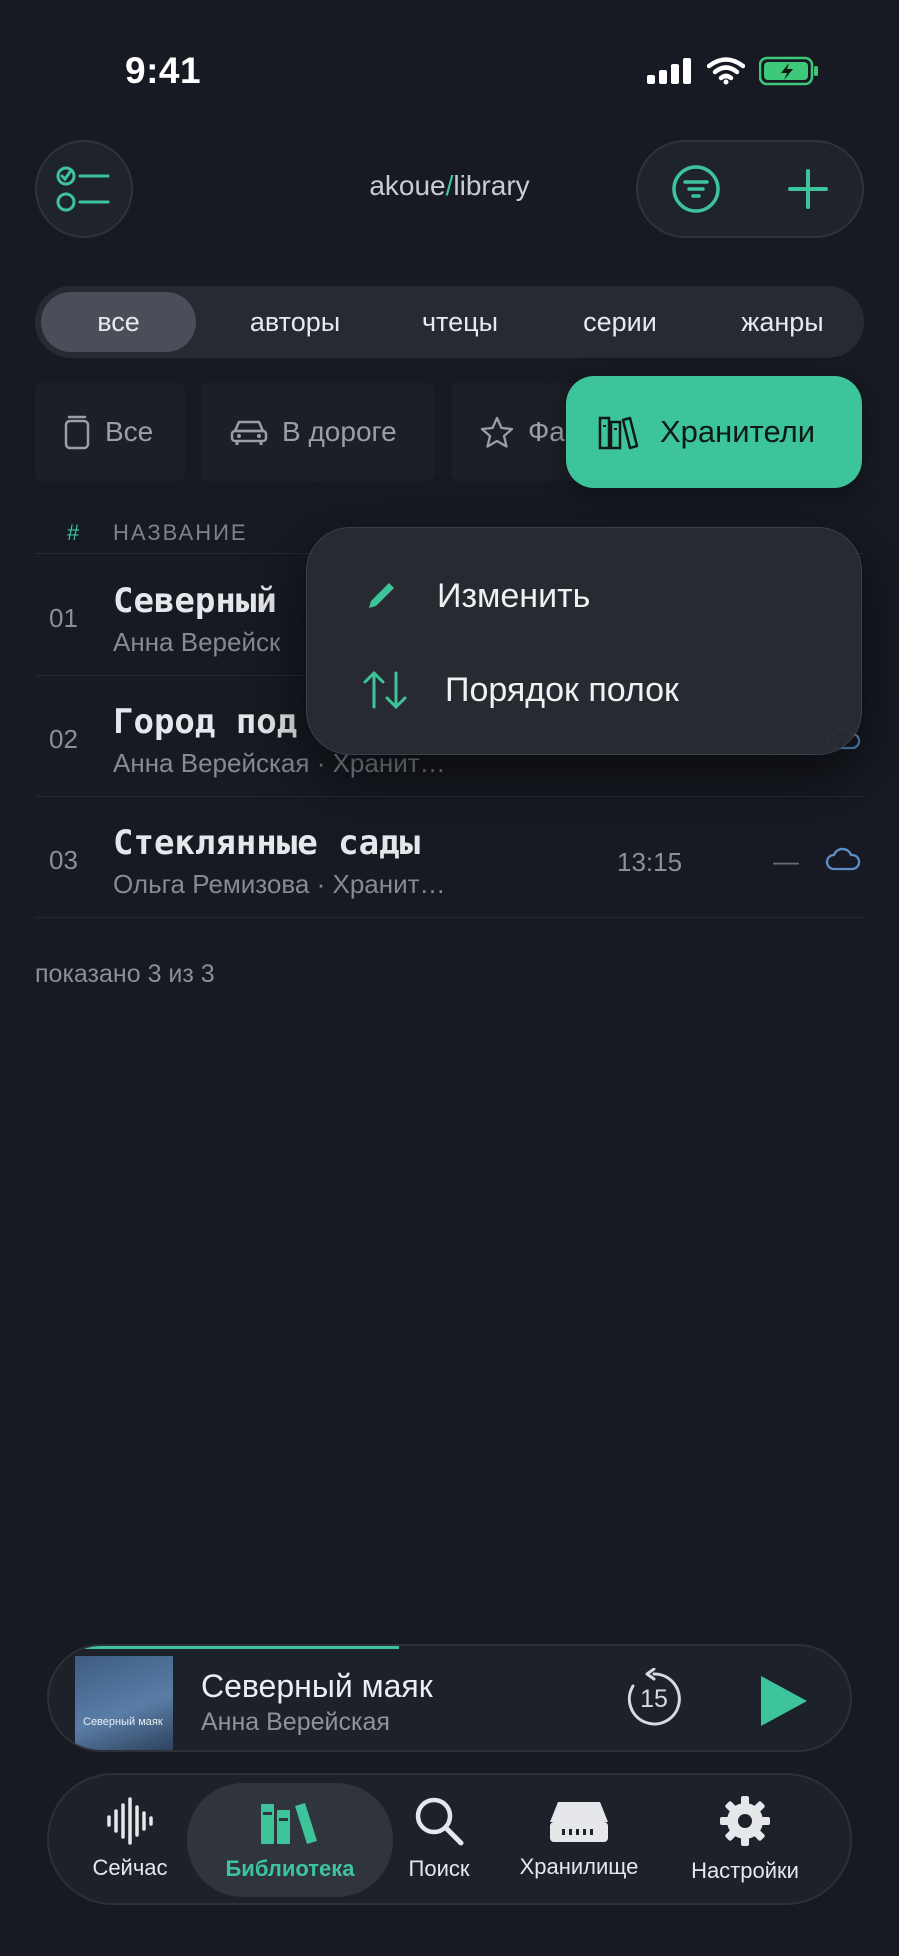  I want to click on star-icon, so click(497, 432).